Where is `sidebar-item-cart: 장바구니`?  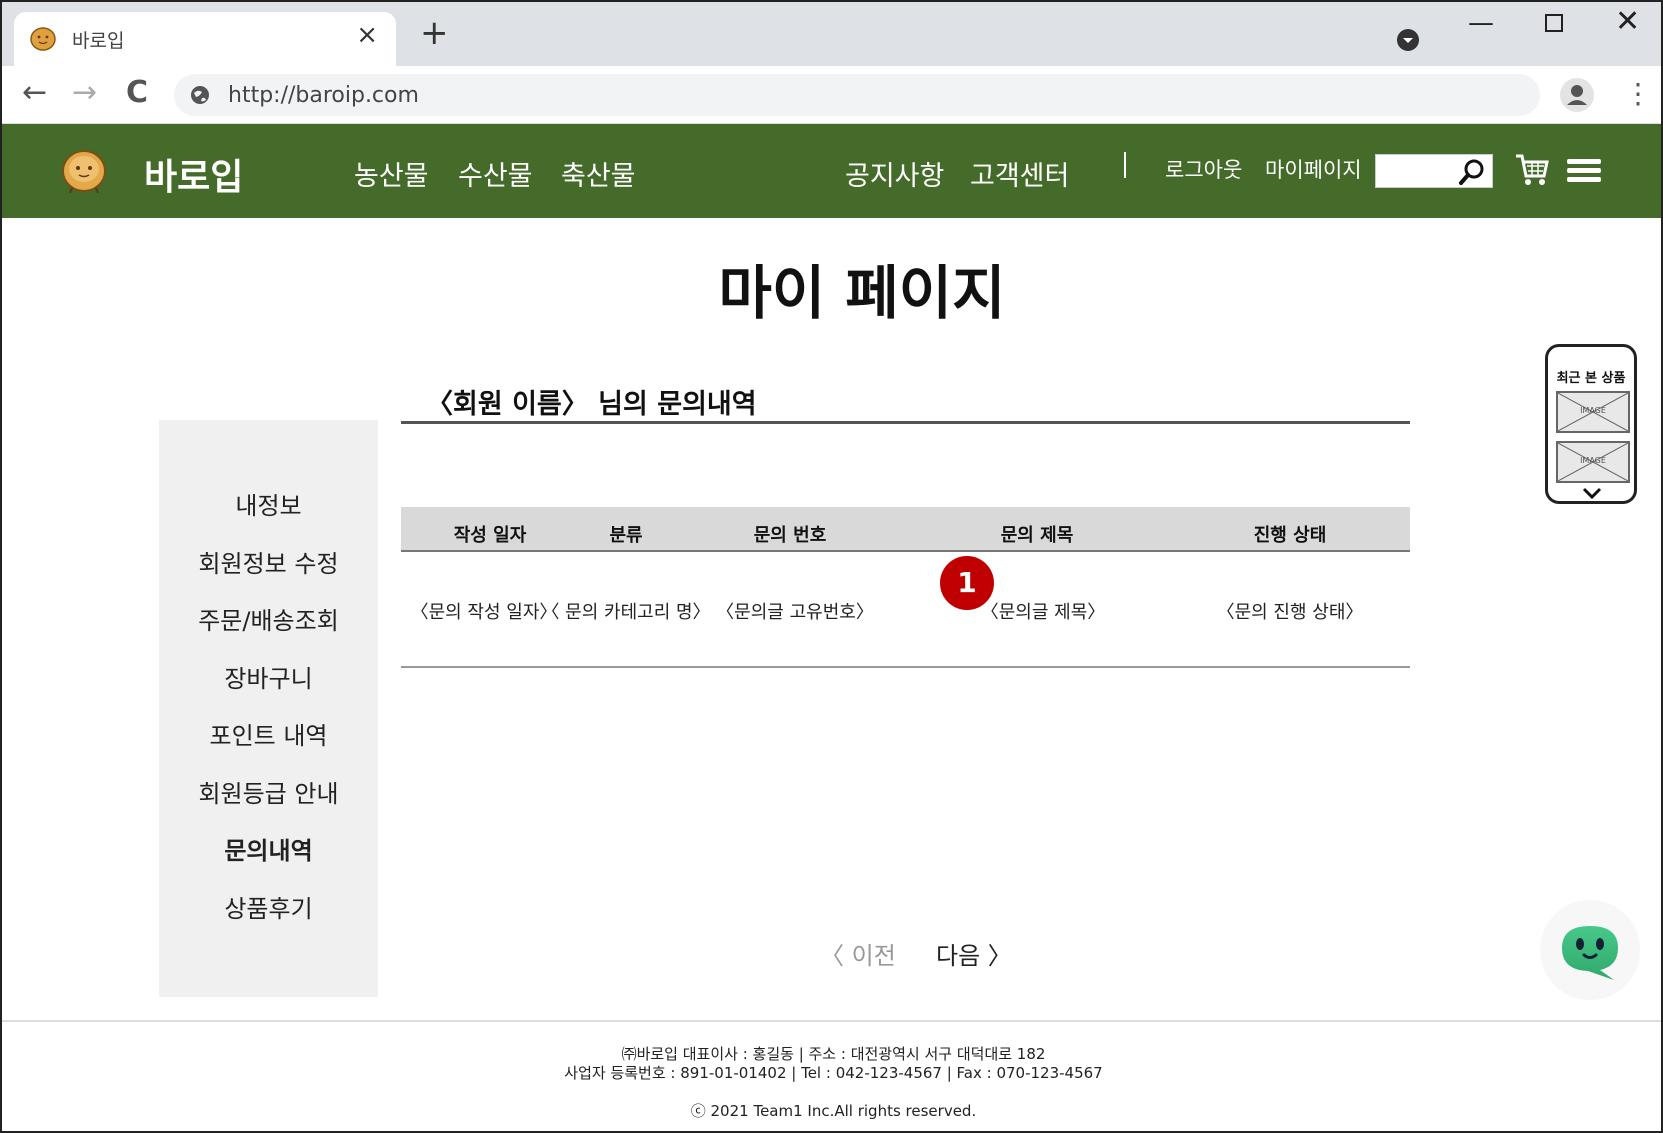
sidebar-item-cart: 장바구니 is located at coordinates (268, 676).